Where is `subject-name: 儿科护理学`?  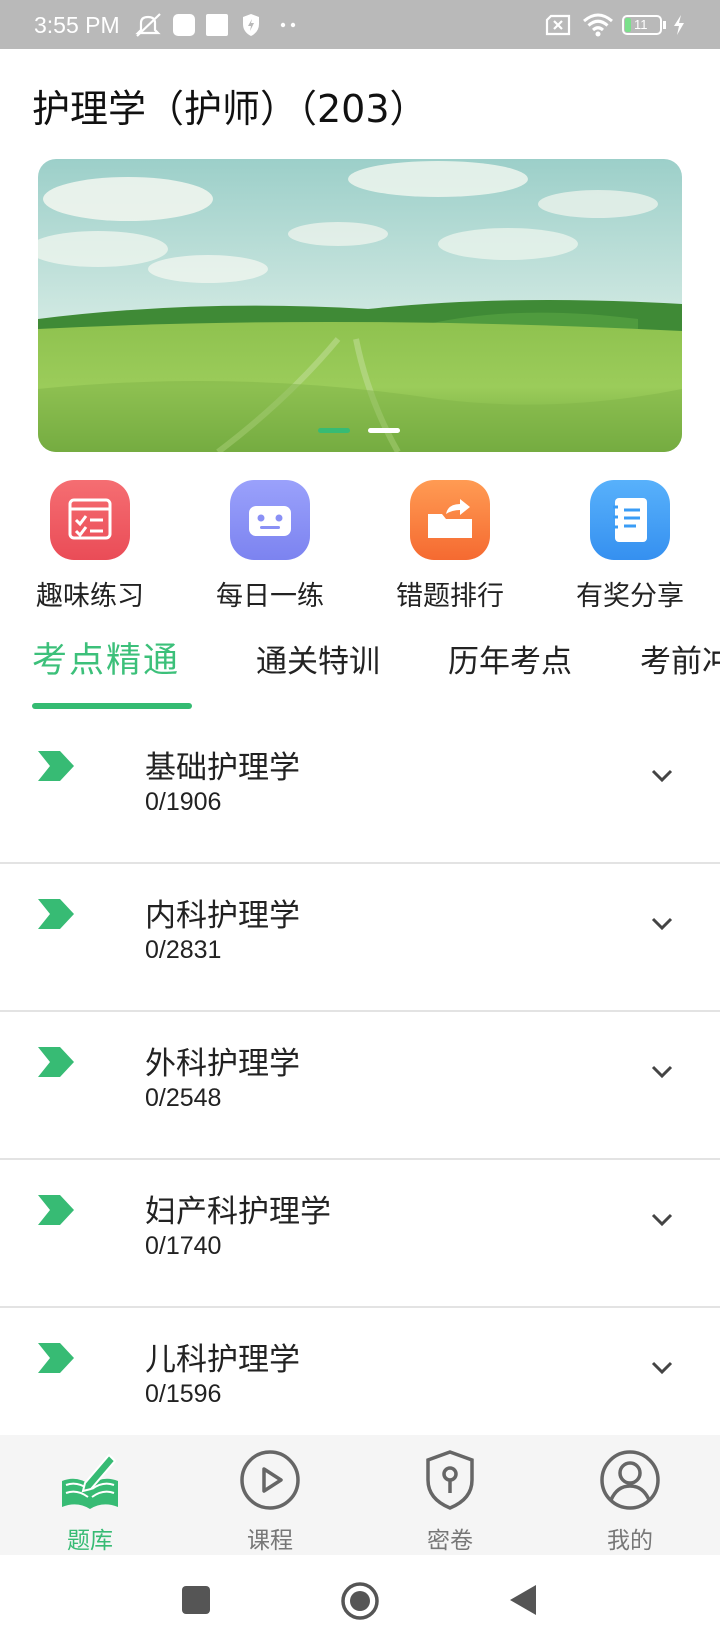 subject-name: 儿科护理学 is located at coordinates (222, 1360).